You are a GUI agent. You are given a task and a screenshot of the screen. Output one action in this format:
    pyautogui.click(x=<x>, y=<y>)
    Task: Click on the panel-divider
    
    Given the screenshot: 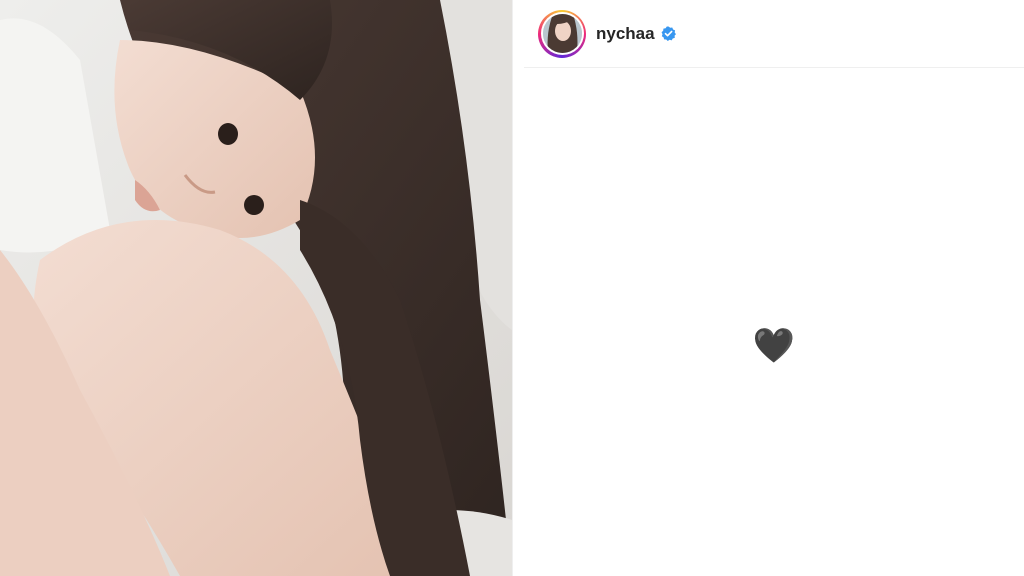 What is the action you would take?
    pyautogui.click(x=518, y=288)
    